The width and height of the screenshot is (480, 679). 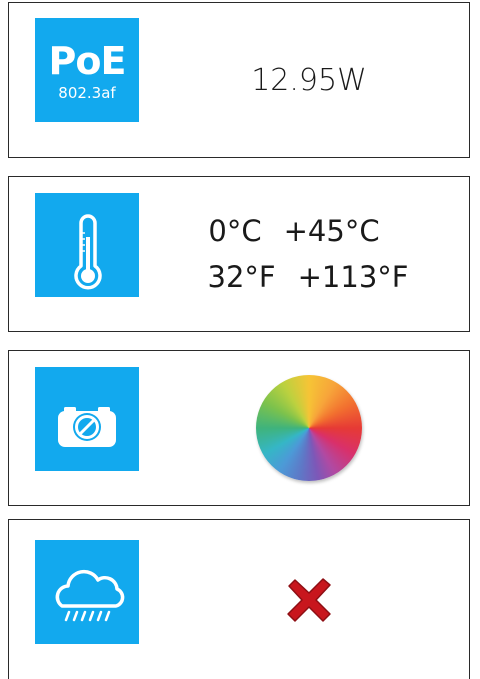 What do you see at coordinates (235, 231) in the screenshot?
I see `celsius-min: 0°C` at bounding box center [235, 231].